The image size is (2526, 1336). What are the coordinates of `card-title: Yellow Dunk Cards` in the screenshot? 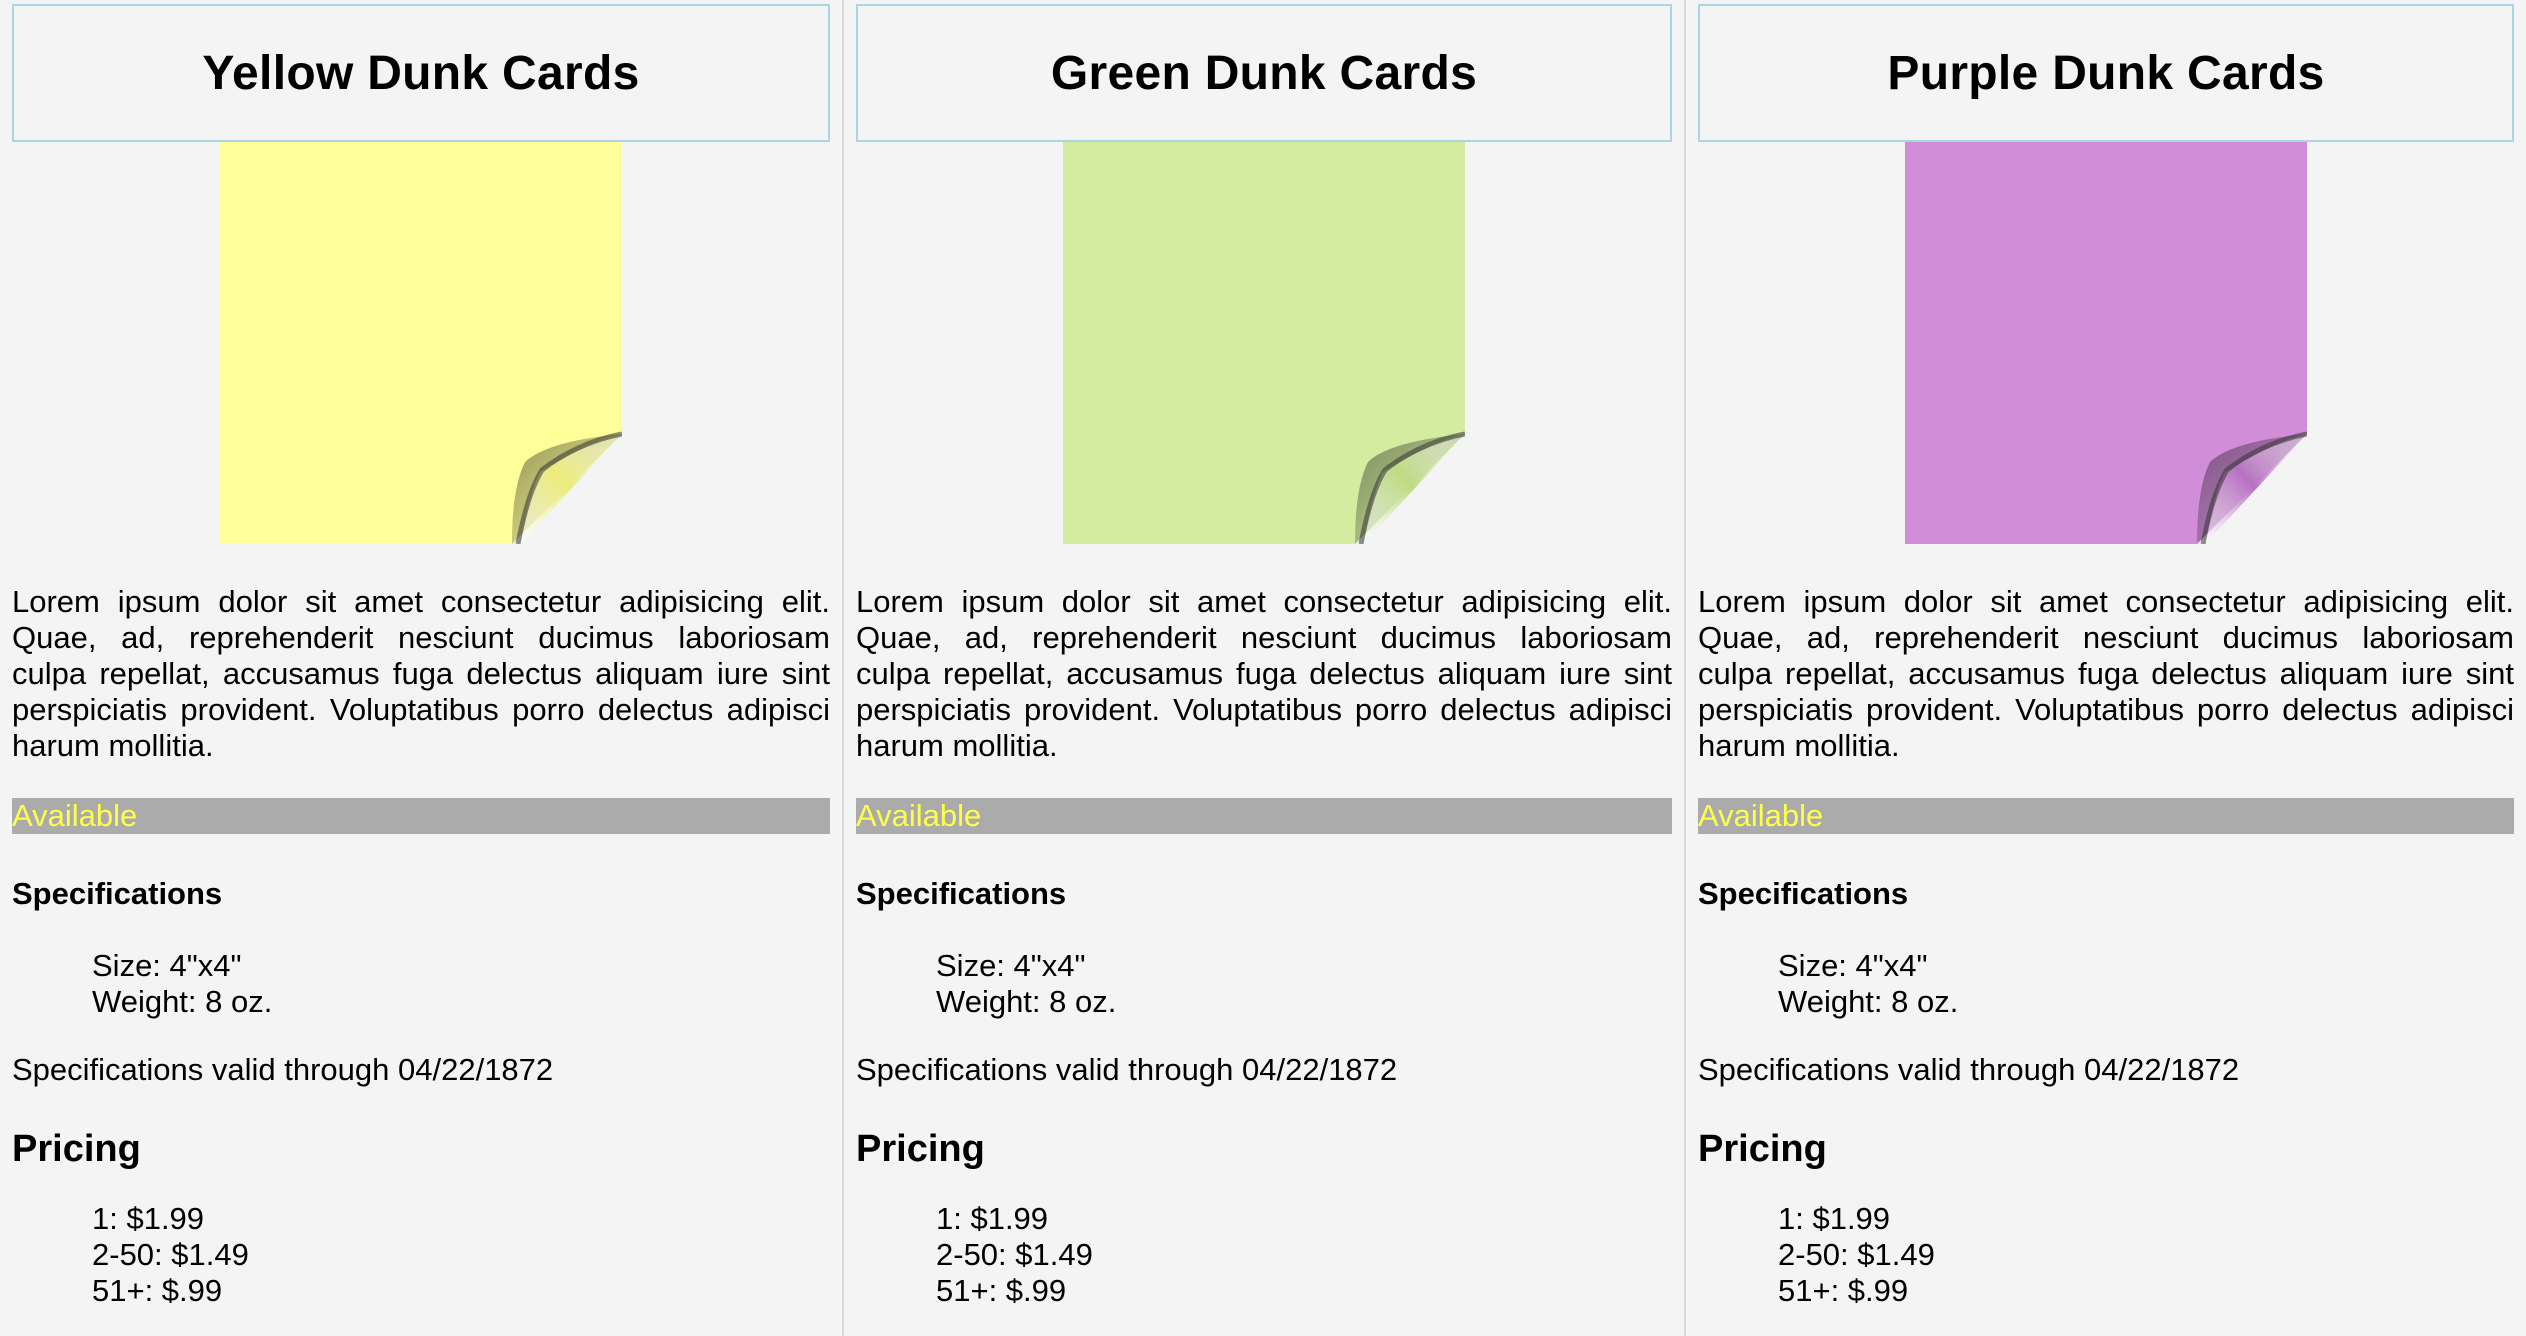 It's located at (421, 73).